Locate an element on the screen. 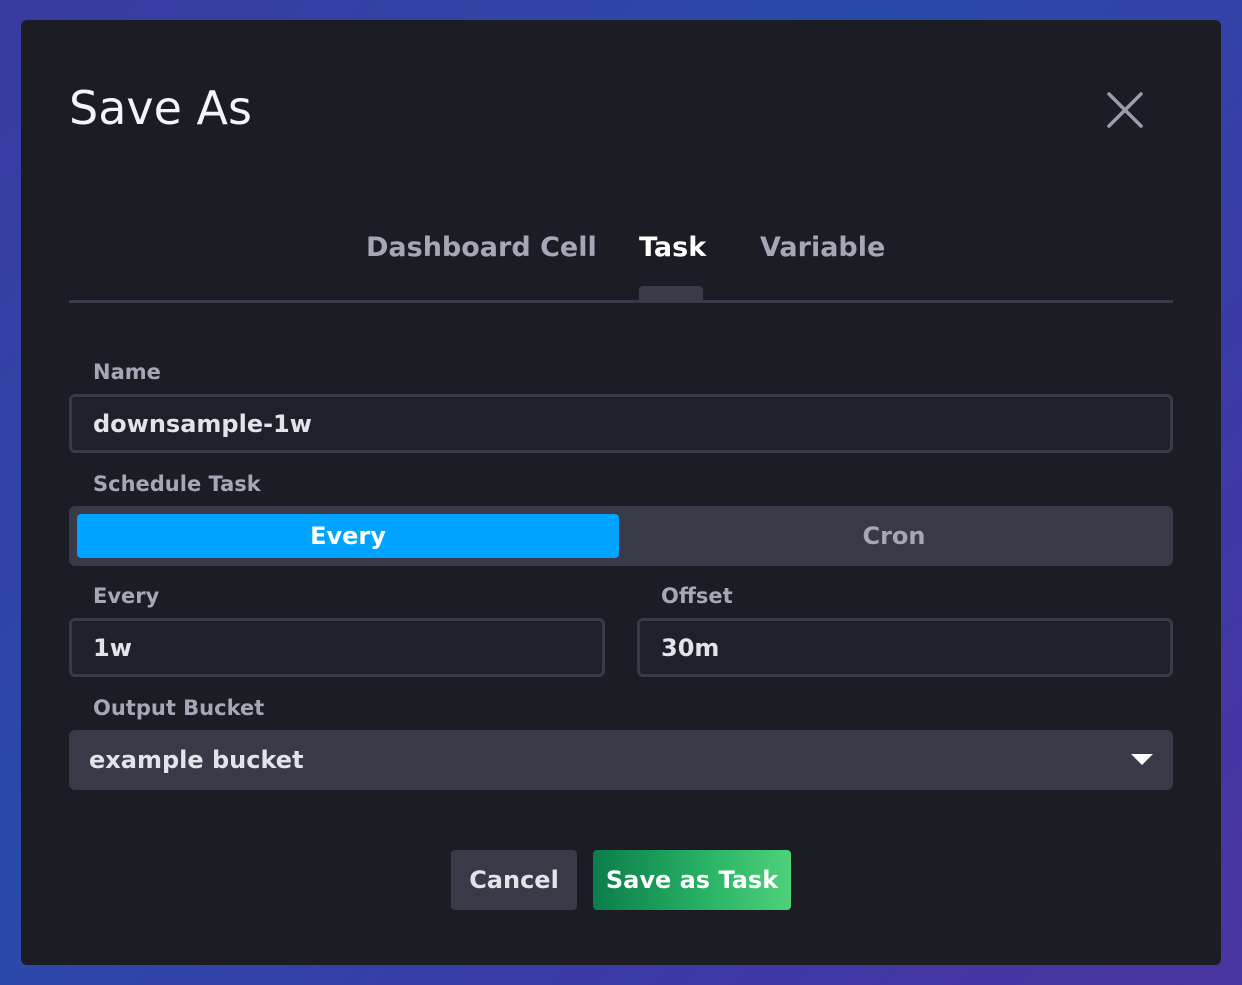 This screenshot has width=1242, height=985. cancel-button: Cancel is located at coordinates (514, 880).